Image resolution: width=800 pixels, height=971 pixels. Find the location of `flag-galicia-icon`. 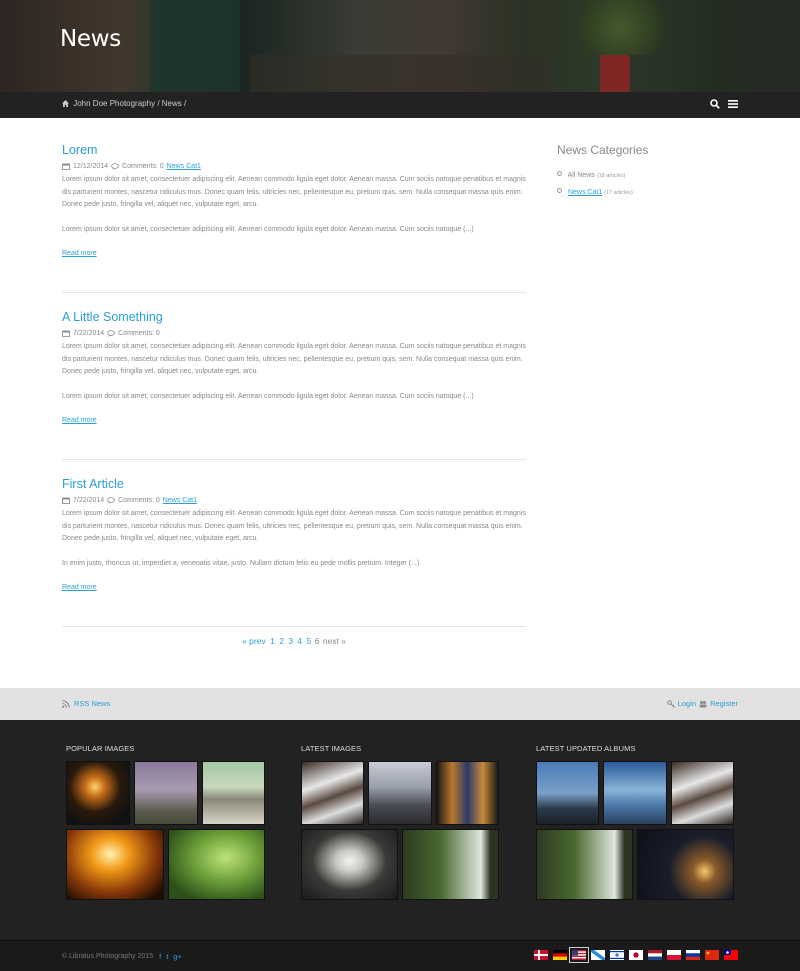

flag-galicia-icon is located at coordinates (598, 955).